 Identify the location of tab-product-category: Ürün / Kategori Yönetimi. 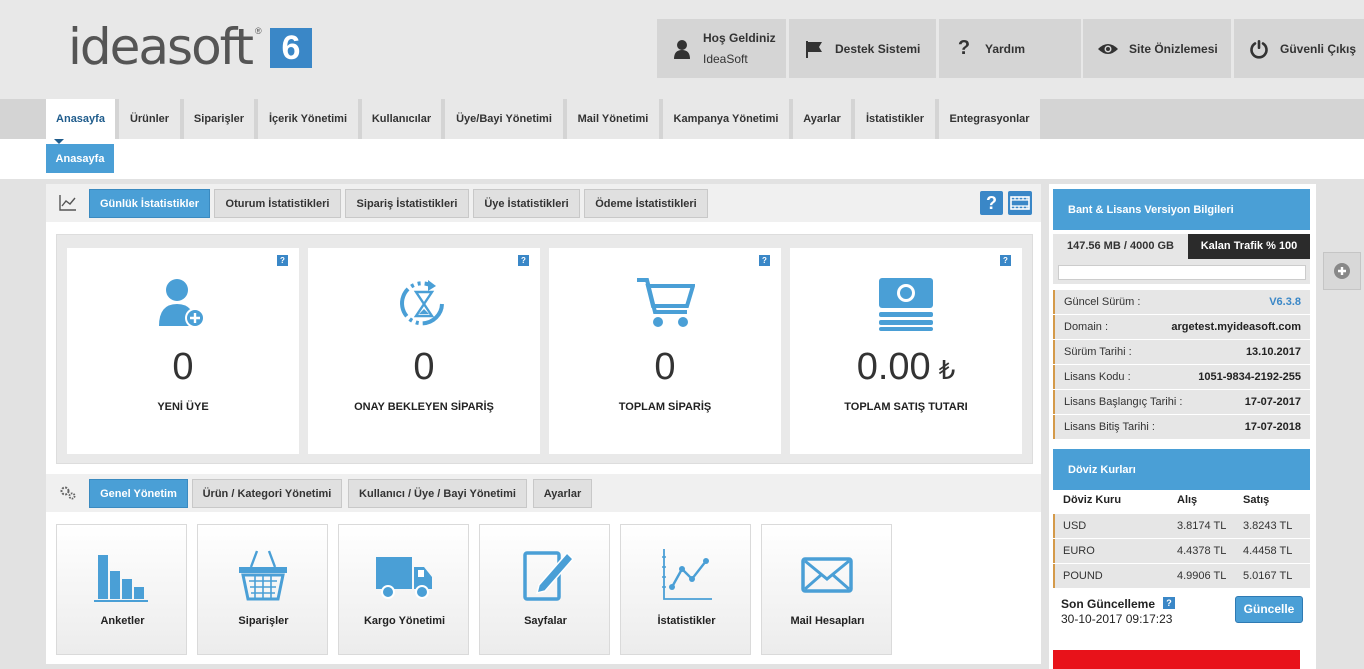
(267, 493).